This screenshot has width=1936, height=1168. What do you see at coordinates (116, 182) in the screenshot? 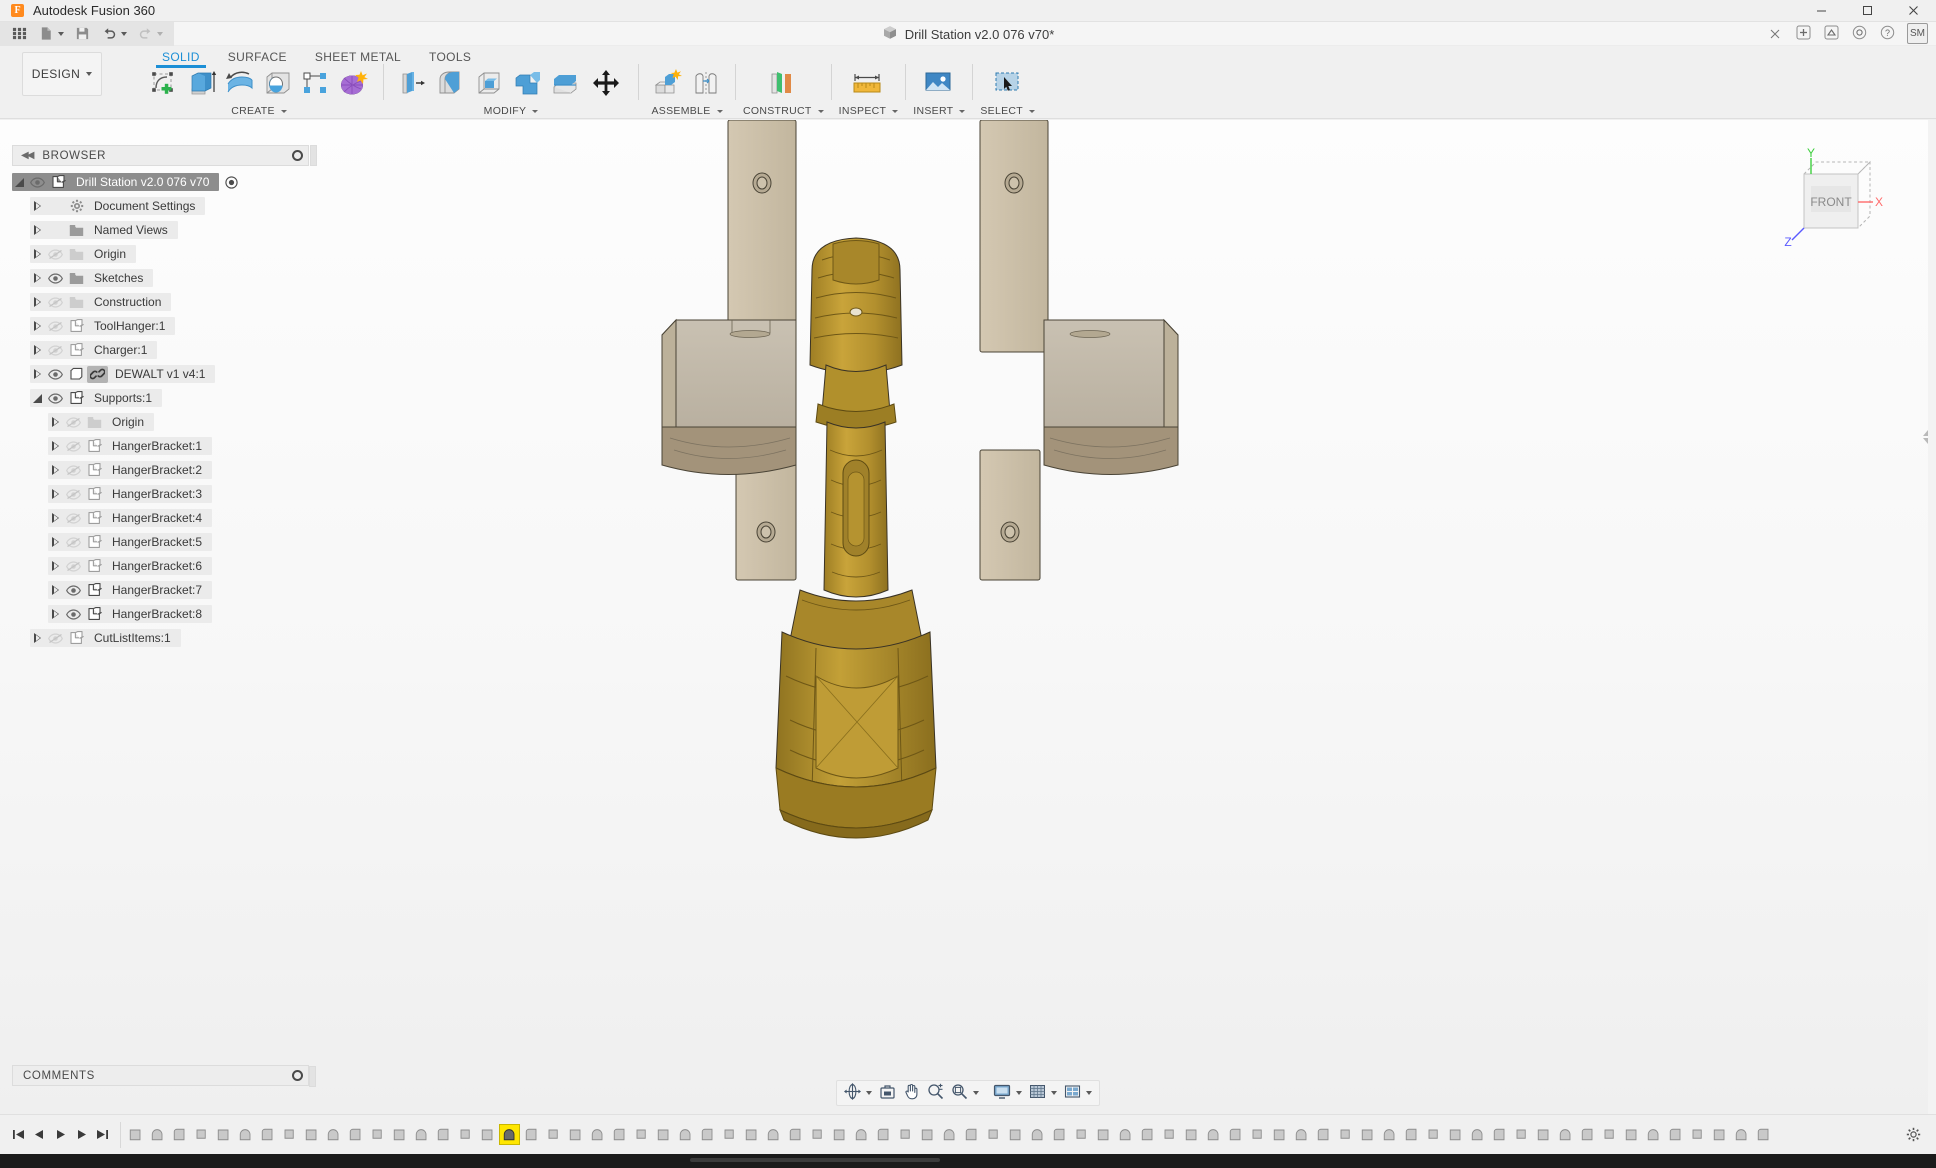
I see `tree-node-row: Drill Station v2.0 076 v70` at bounding box center [116, 182].